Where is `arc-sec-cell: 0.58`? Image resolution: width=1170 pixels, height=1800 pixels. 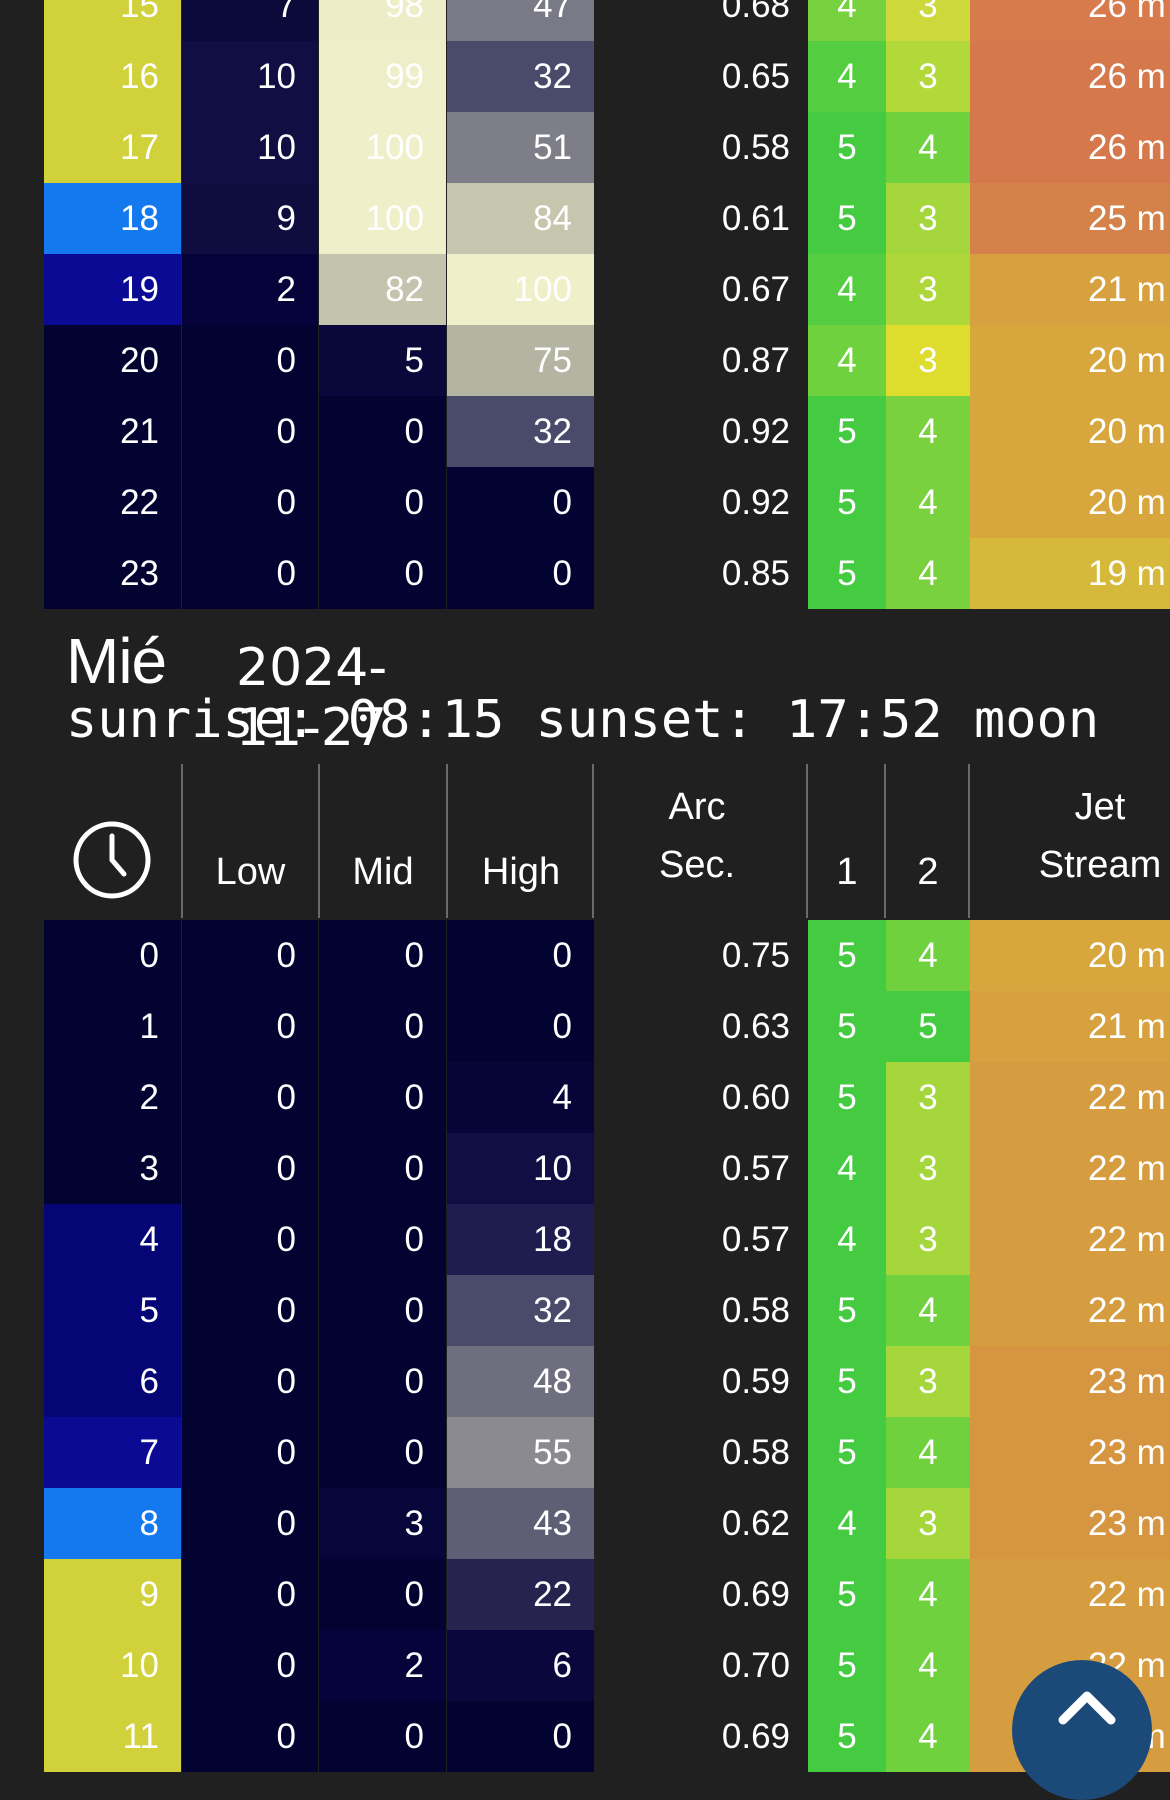 arc-sec-cell: 0.58 is located at coordinates (712, 1452).